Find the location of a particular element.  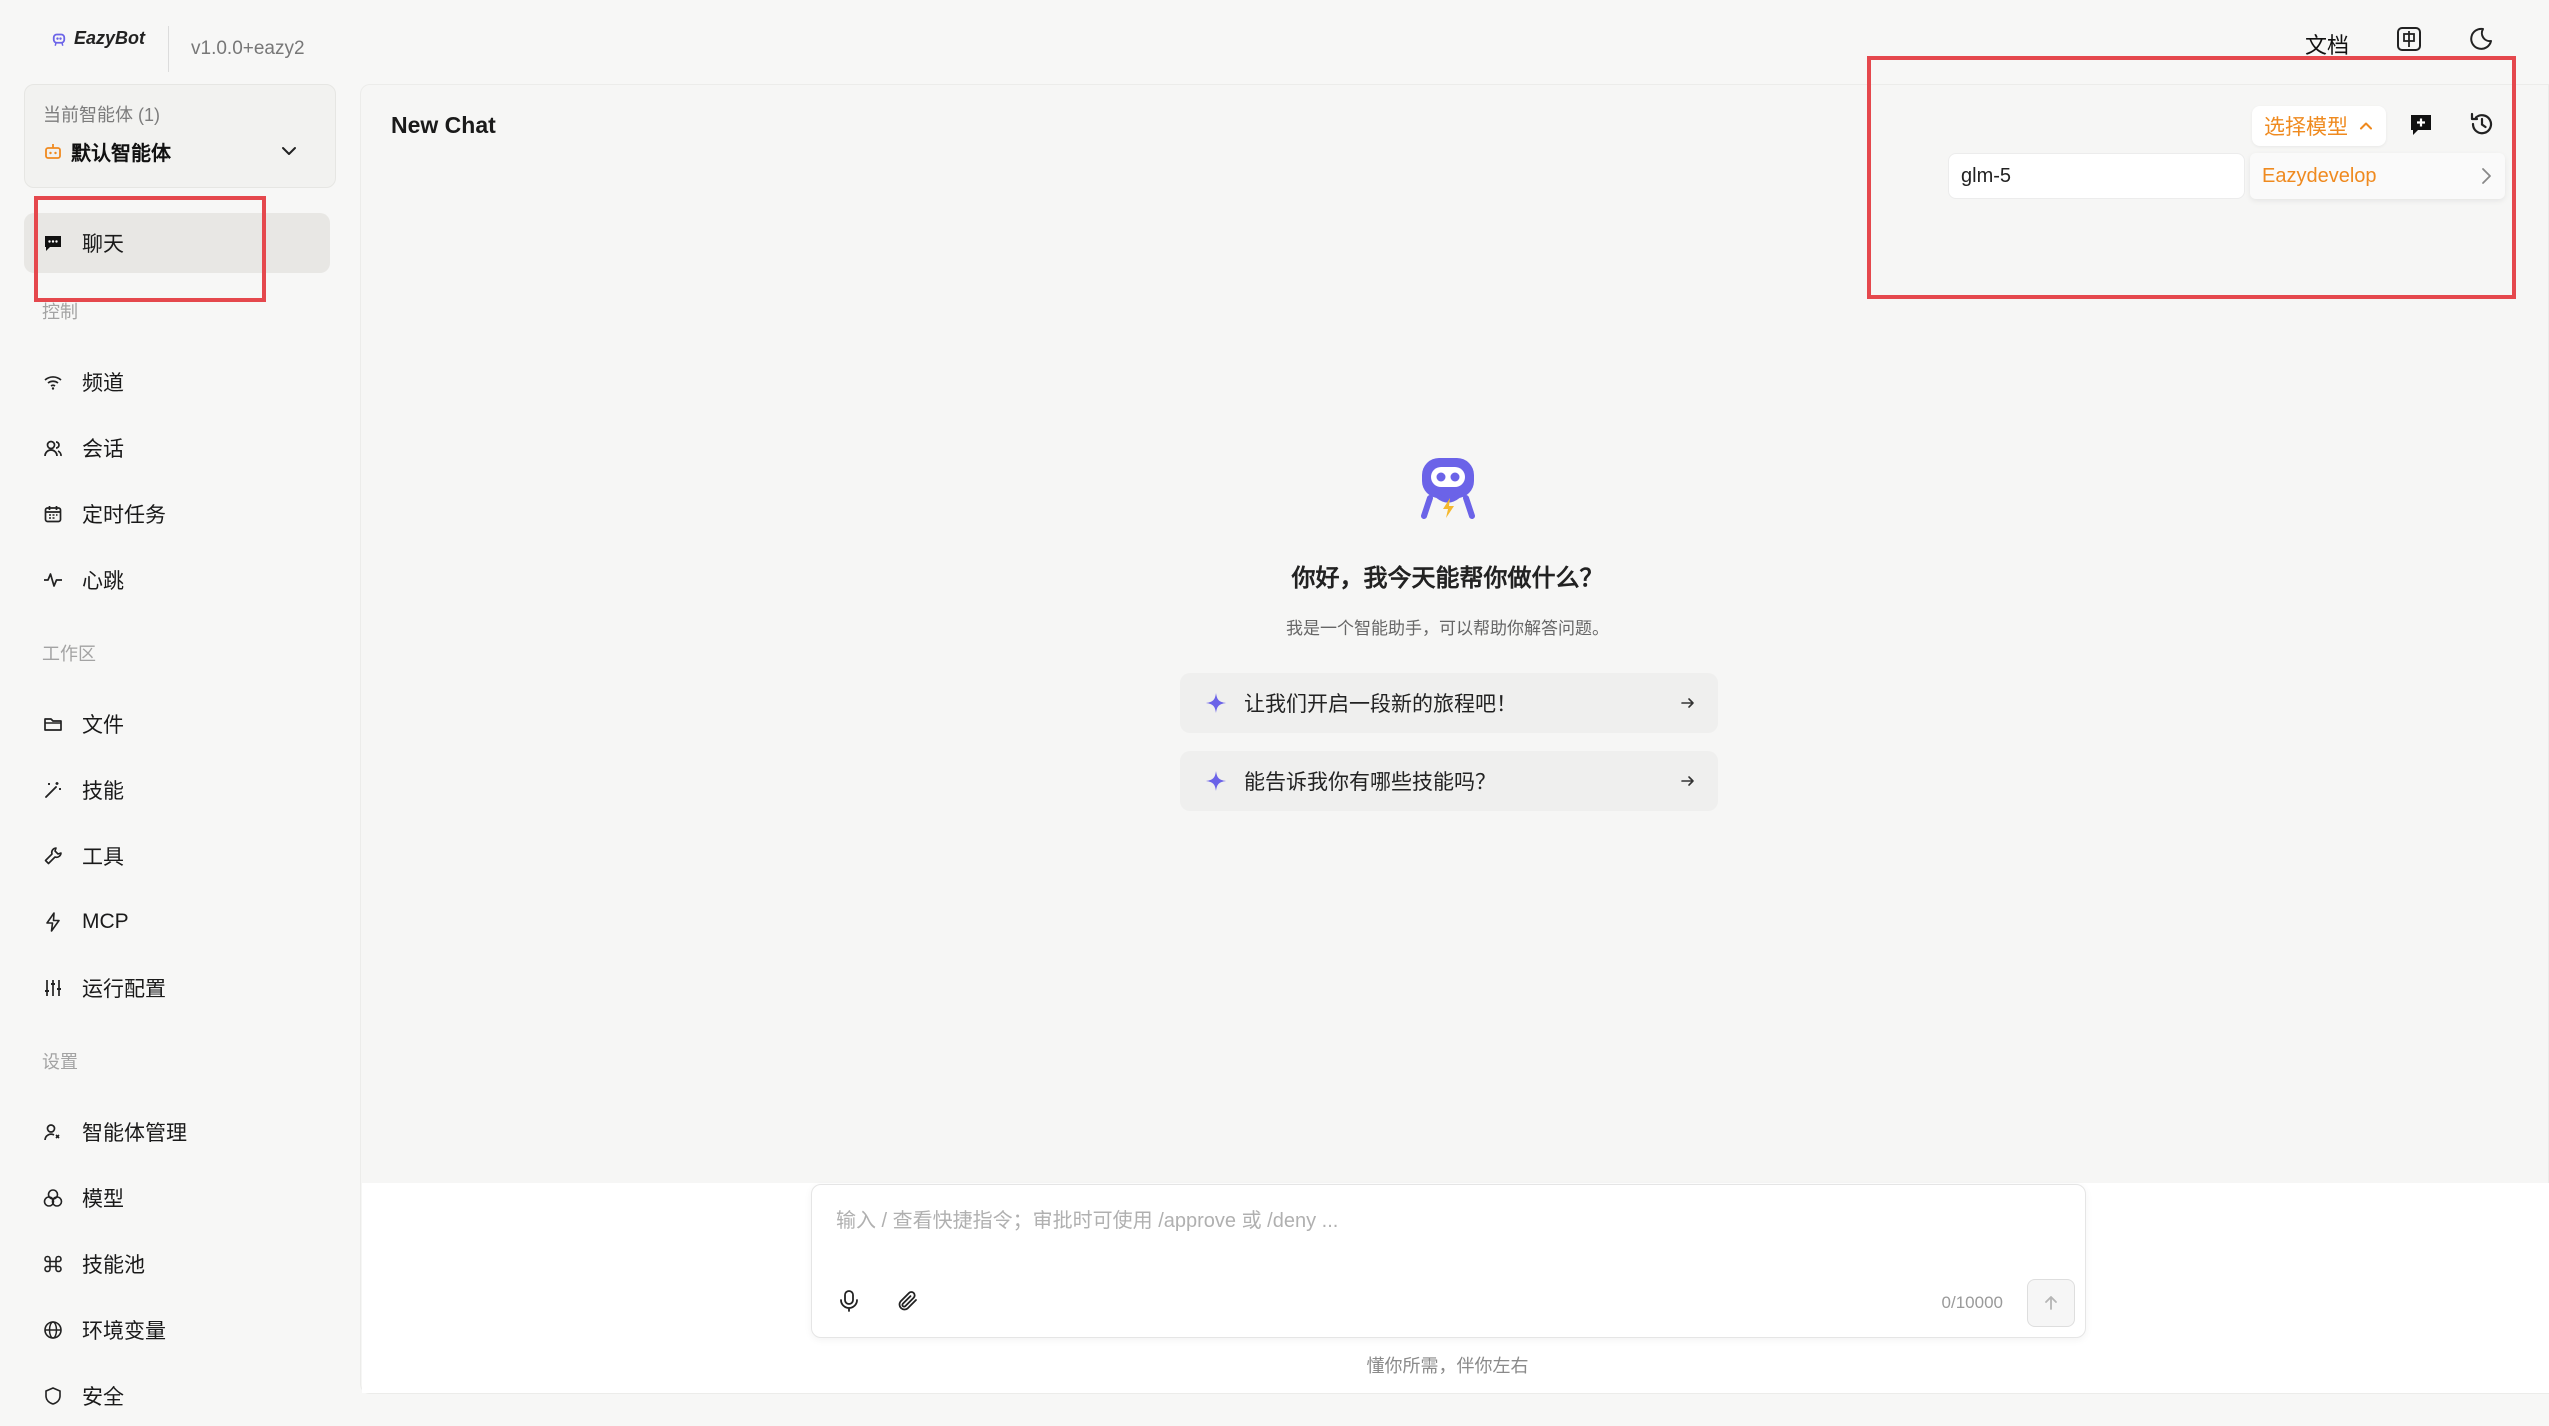

language-icon is located at coordinates (2409, 39).